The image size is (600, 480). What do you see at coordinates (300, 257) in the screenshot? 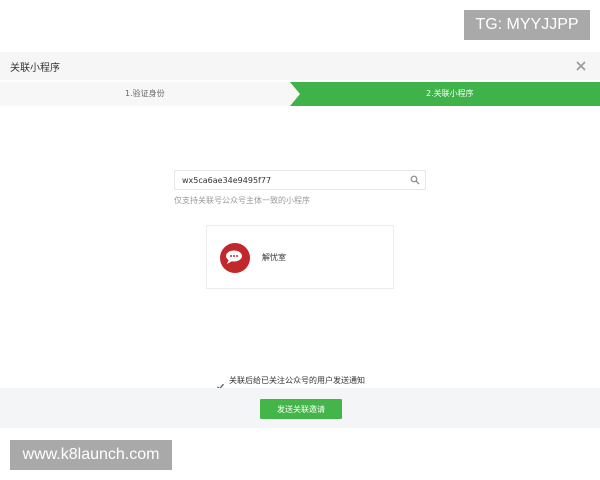
I see `miniprogram-result-card: 解忧室` at bounding box center [300, 257].